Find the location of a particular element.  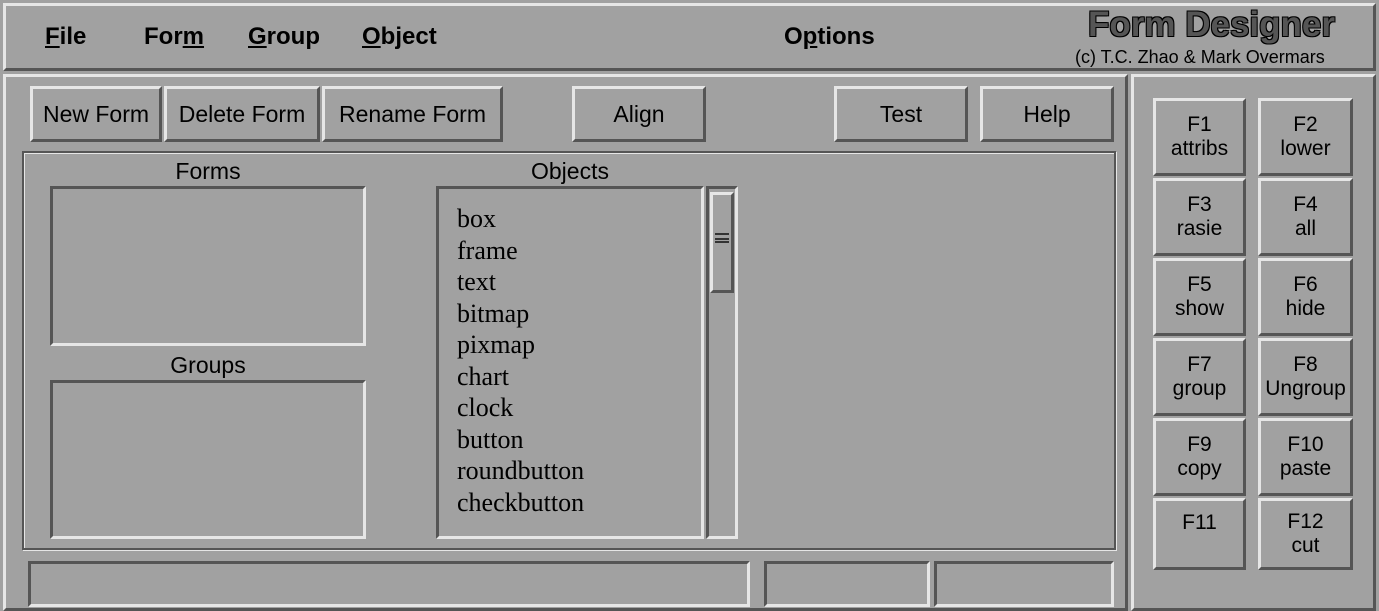

groups-list is located at coordinates (208, 459).